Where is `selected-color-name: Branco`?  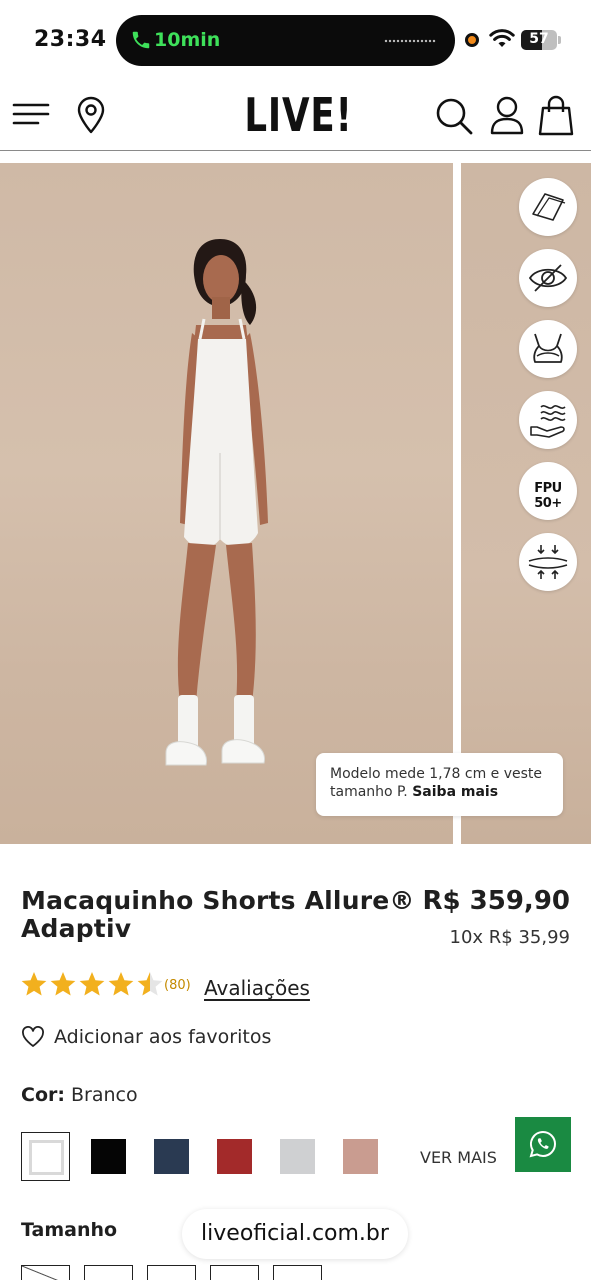
selected-color-name: Branco is located at coordinates (104, 1095).